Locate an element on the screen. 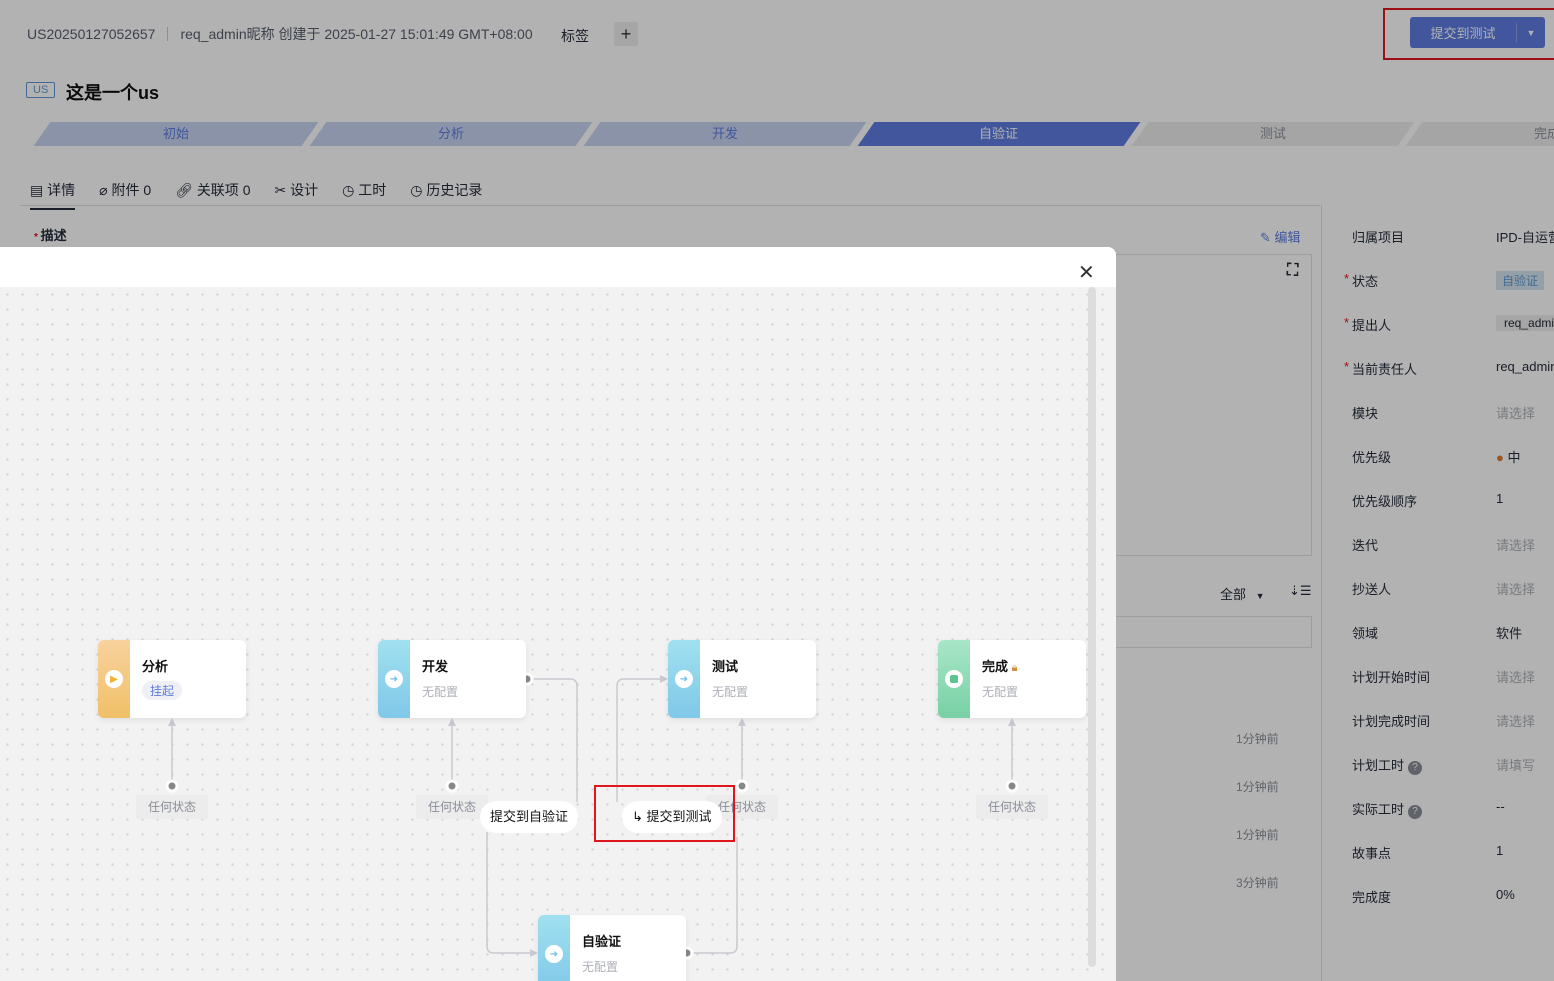  edge-selfverify-test-a is located at coordinates (712, 895).